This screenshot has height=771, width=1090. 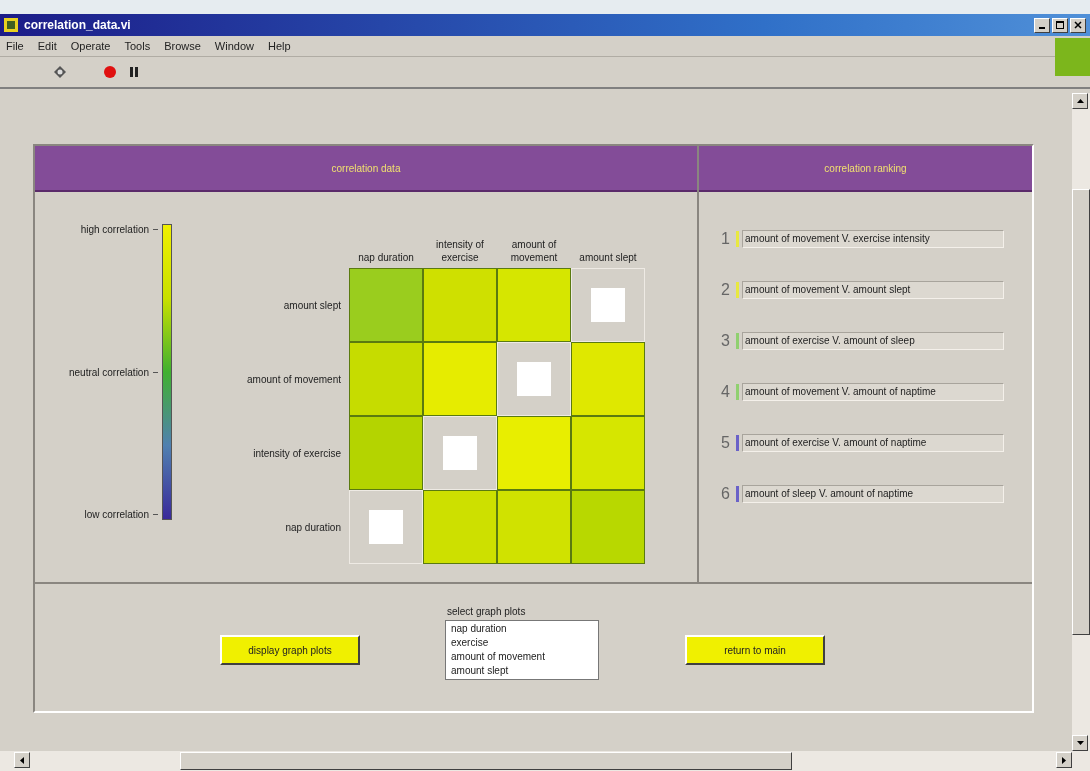 What do you see at coordinates (608, 258) in the screenshot?
I see `column-header: amount slept` at bounding box center [608, 258].